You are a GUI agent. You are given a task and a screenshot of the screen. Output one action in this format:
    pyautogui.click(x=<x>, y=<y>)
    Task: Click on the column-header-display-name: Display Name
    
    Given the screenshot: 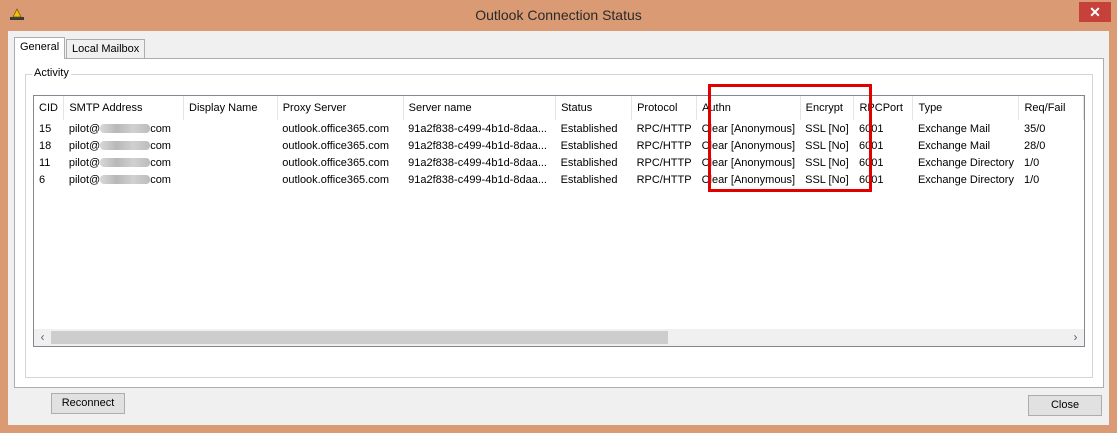 What is the action you would take?
    pyautogui.click(x=230, y=108)
    